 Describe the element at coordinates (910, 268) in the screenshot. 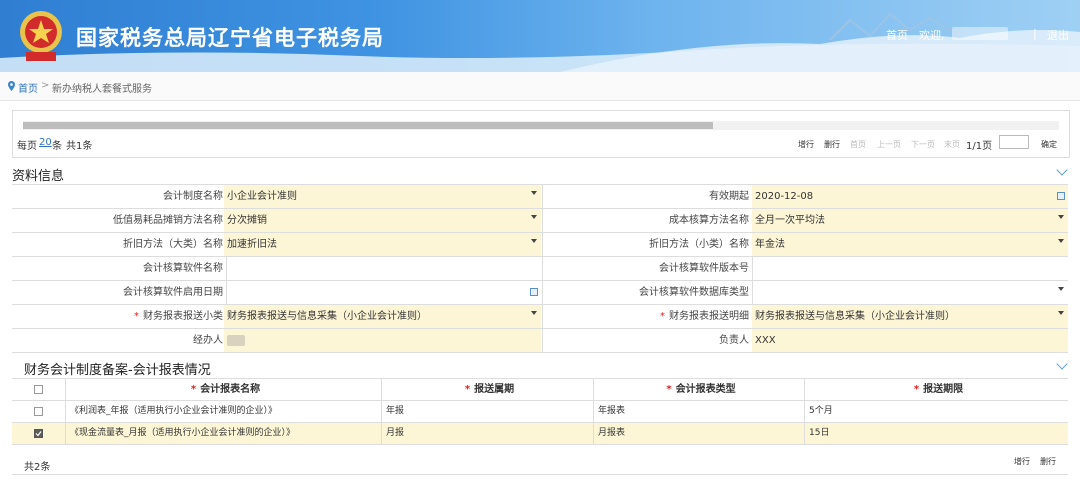

I see `software-version-input` at that location.